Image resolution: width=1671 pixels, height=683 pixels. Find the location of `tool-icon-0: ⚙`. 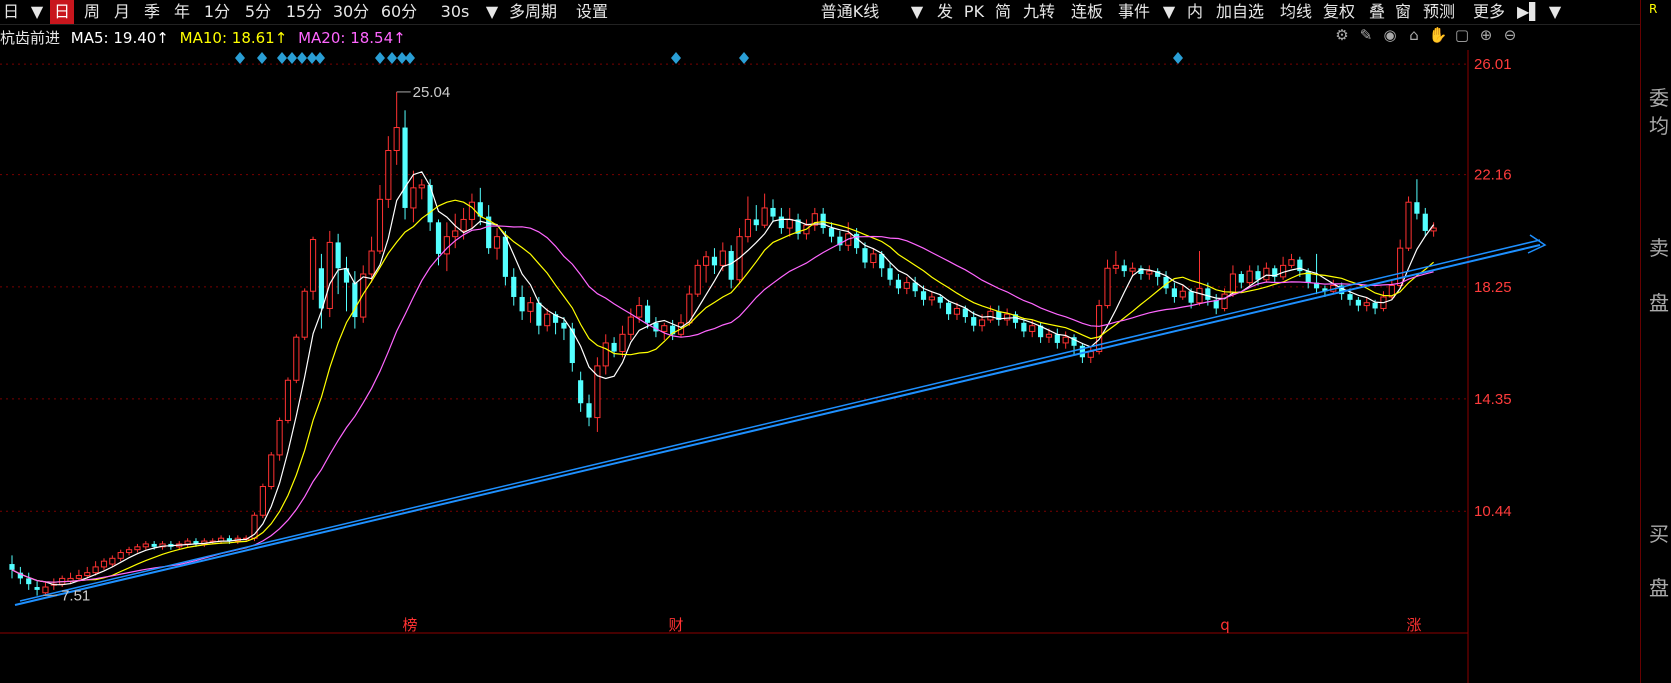

tool-icon-0: ⚙ is located at coordinates (1342, 35).